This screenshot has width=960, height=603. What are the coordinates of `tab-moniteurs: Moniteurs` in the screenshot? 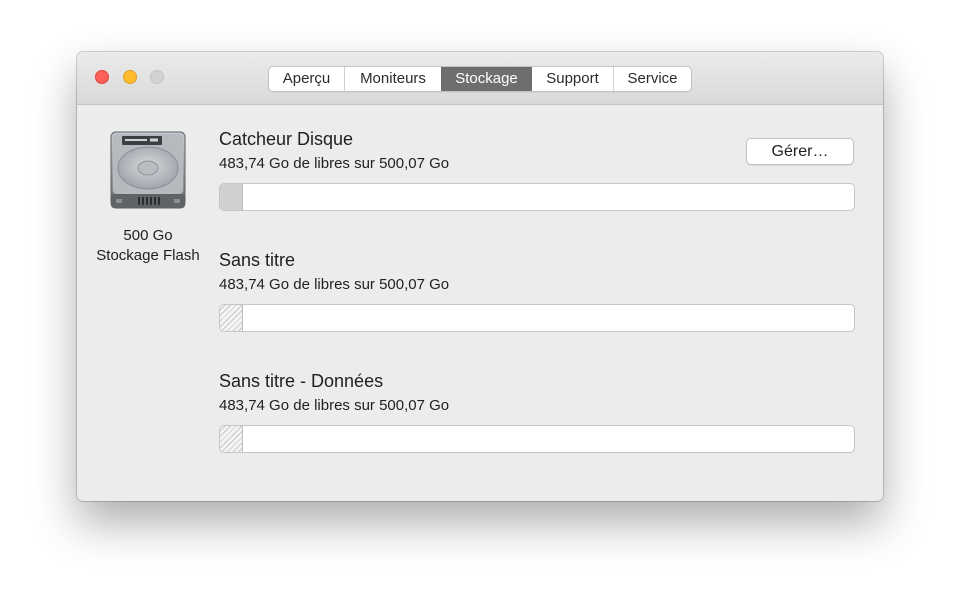 It's located at (392, 79).